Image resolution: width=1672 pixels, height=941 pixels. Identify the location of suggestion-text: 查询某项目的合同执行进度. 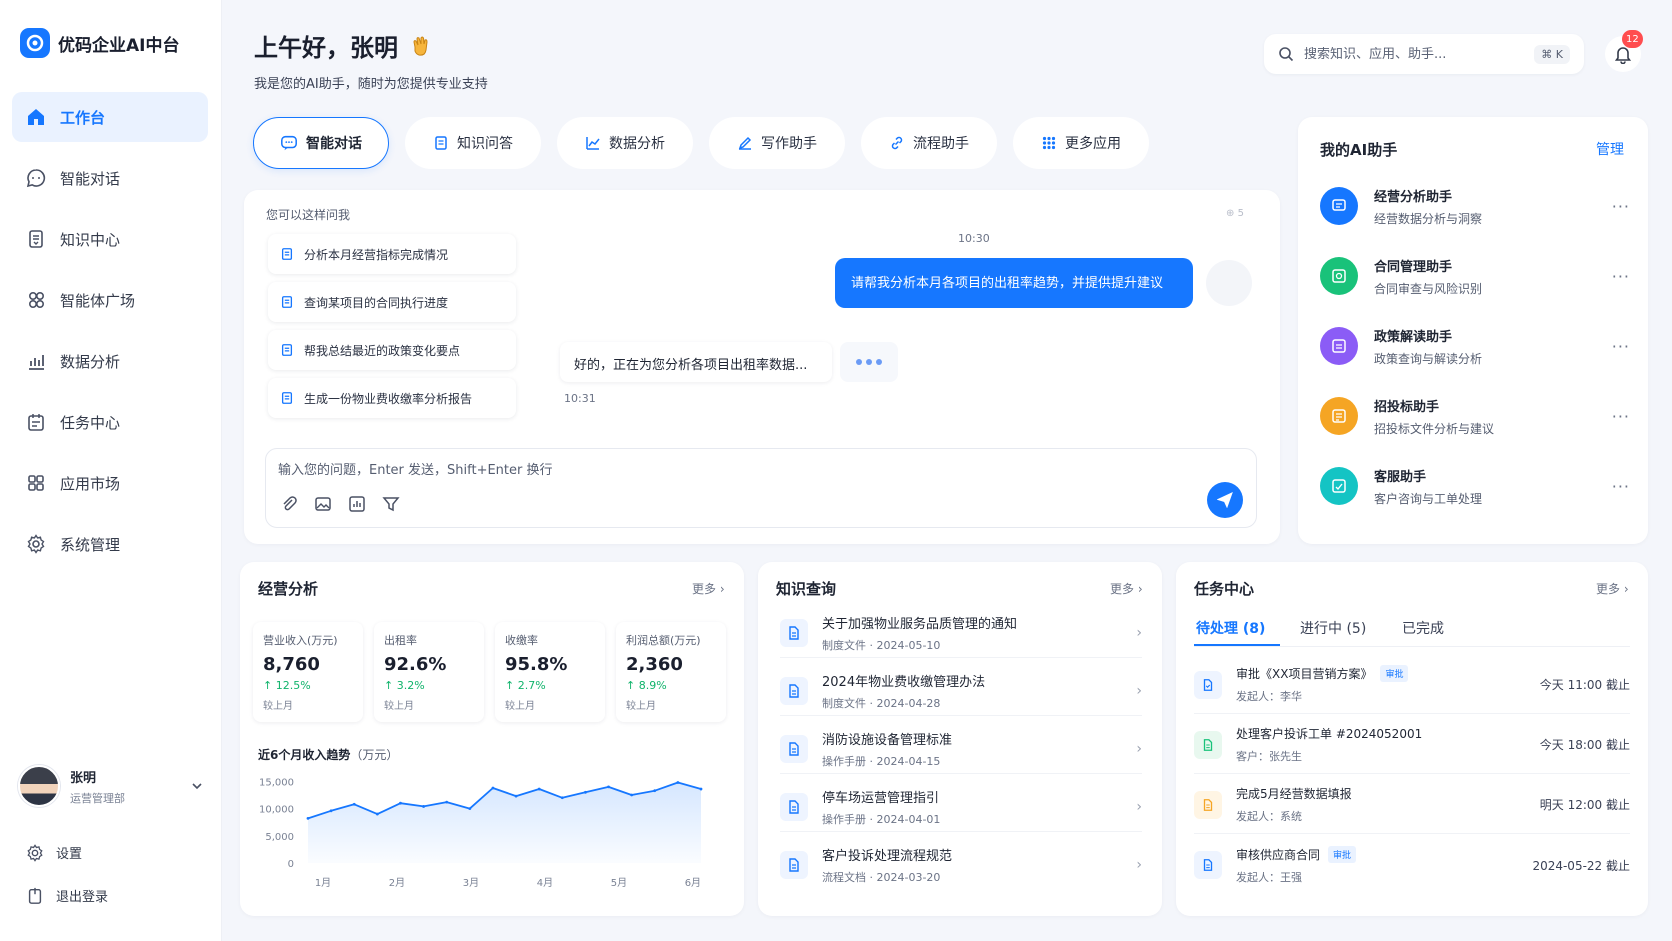
(376, 302).